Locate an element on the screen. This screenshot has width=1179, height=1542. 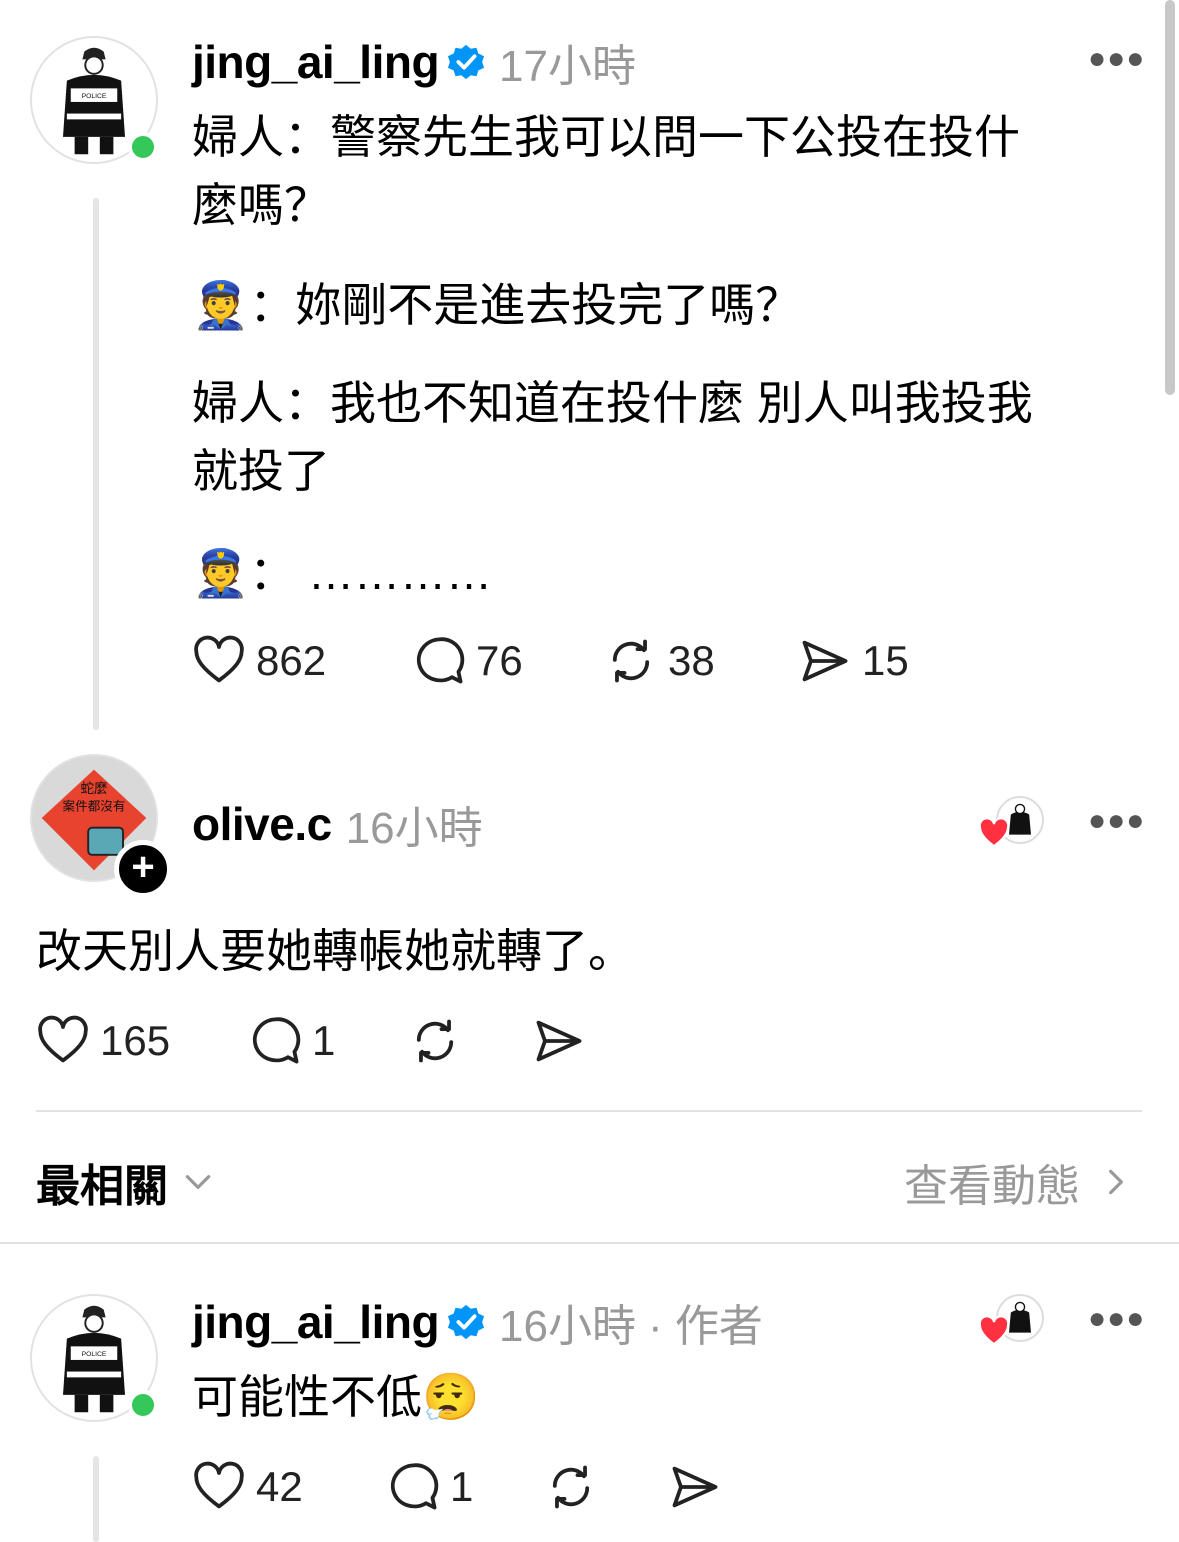
post-line-3: 👮：妳剛不是進去投完了嗎？ is located at coordinates (497, 305).